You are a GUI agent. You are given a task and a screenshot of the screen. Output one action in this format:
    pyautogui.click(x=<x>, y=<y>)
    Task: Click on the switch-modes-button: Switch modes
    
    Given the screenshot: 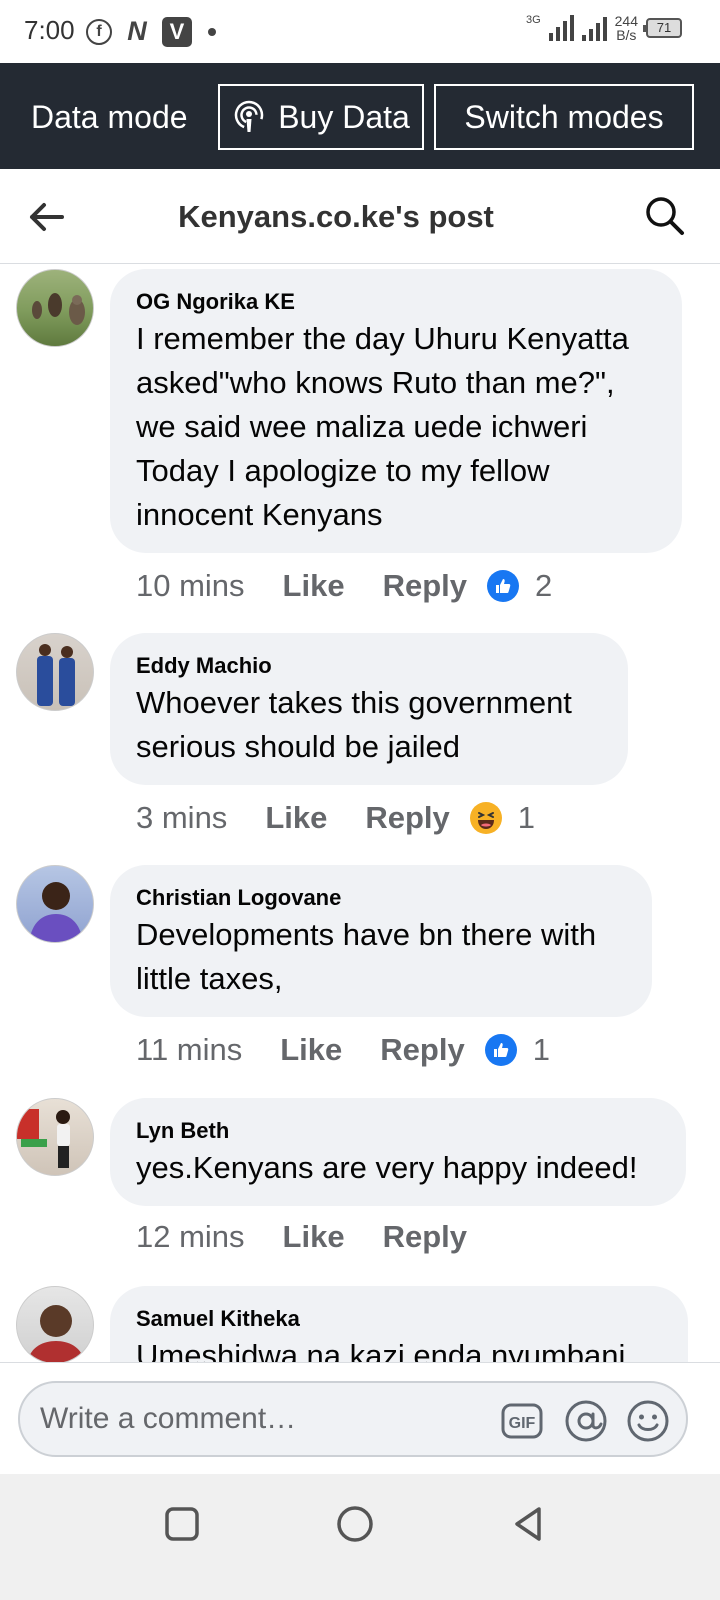 What is the action you would take?
    pyautogui.click(x=564, y=117)
    